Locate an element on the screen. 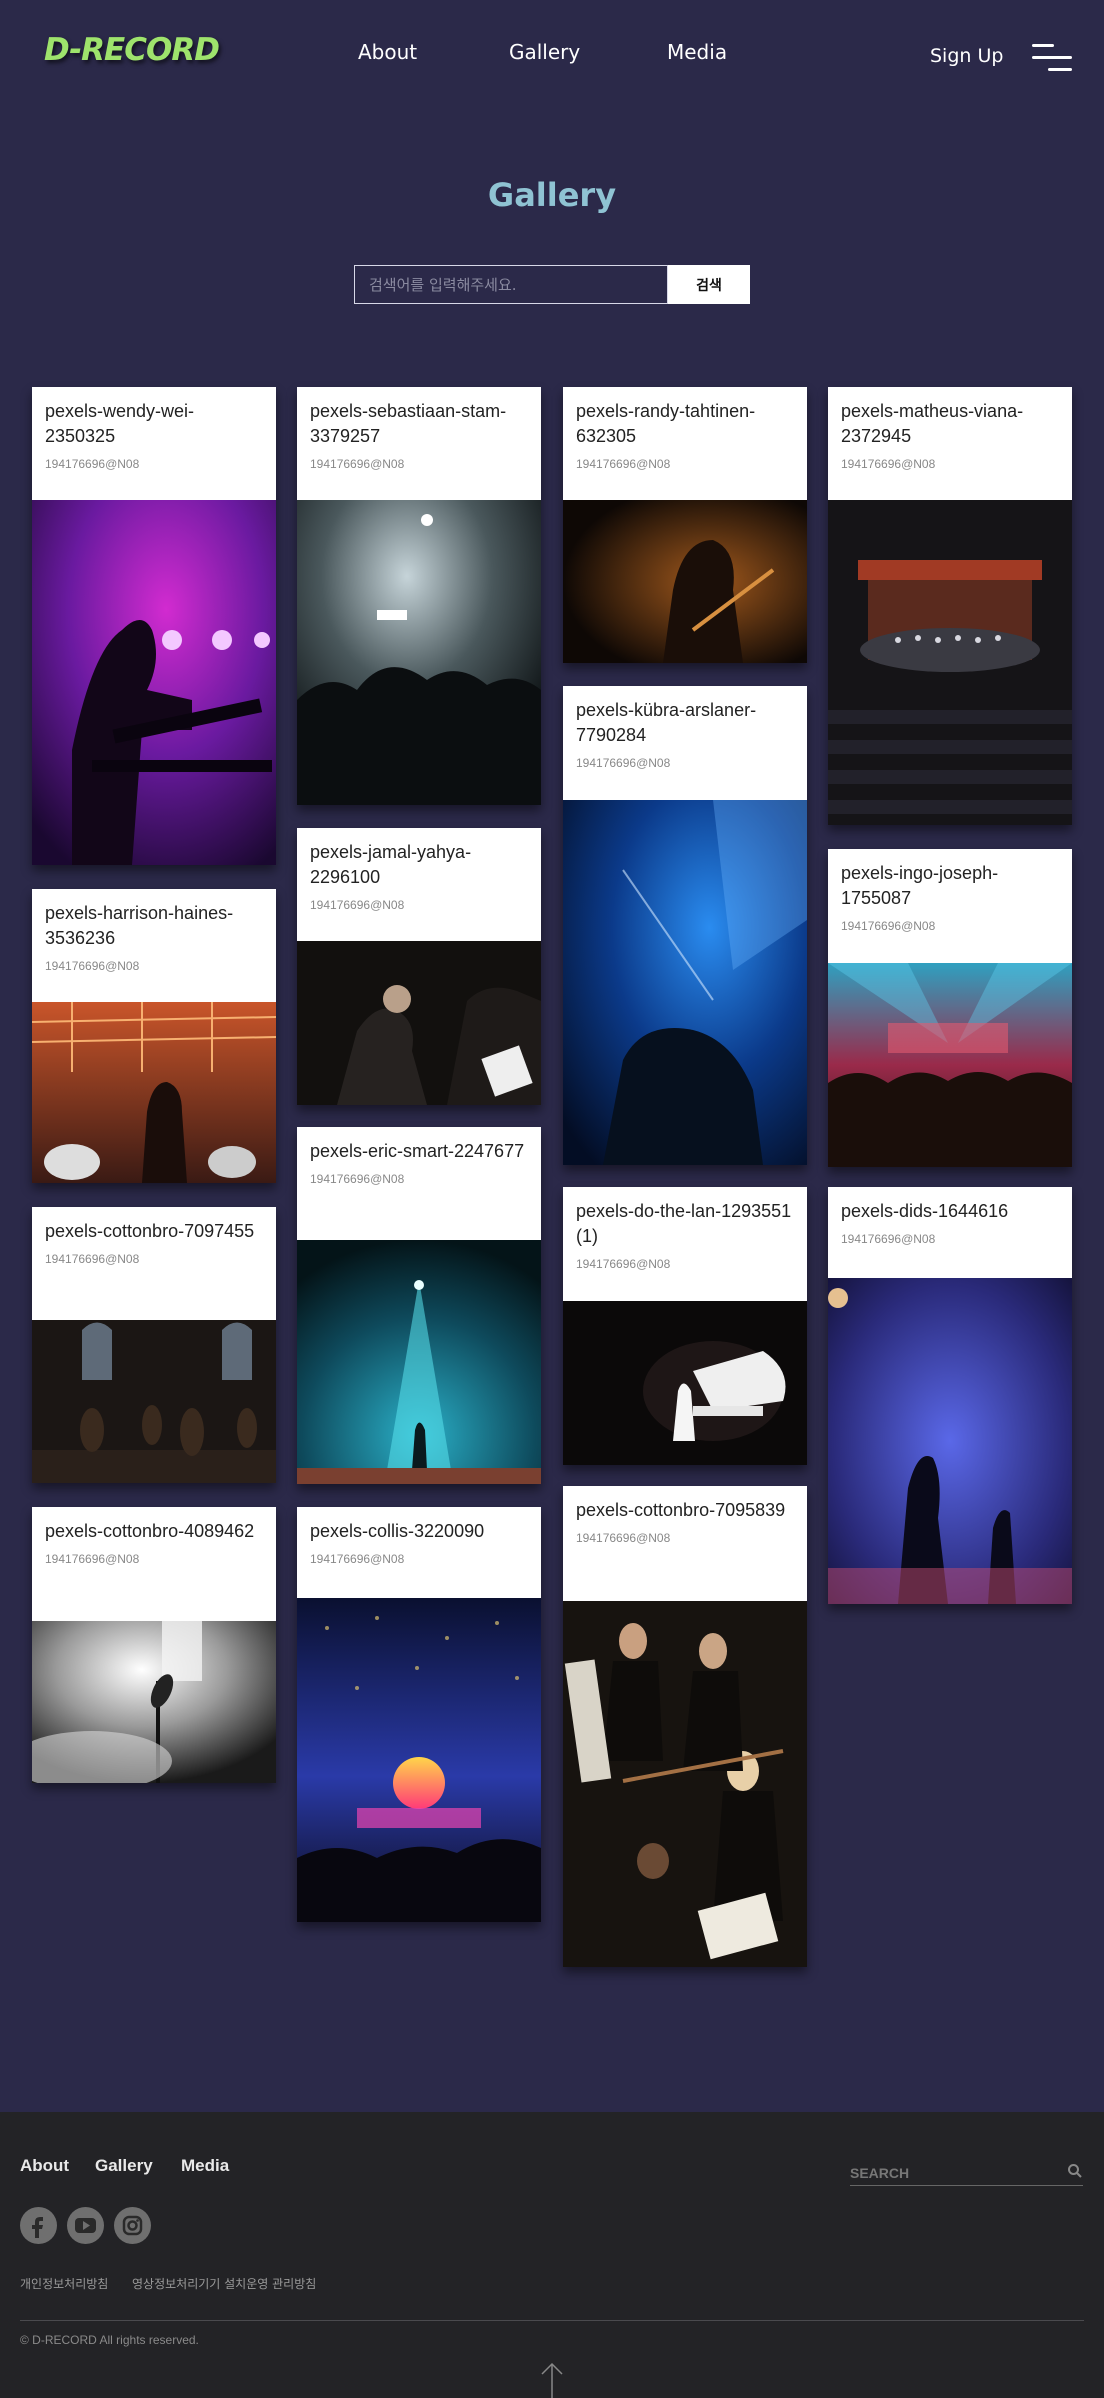  card-title: pexels-sebastiaan-stam-3379257 is located at coordinates (408, 423).